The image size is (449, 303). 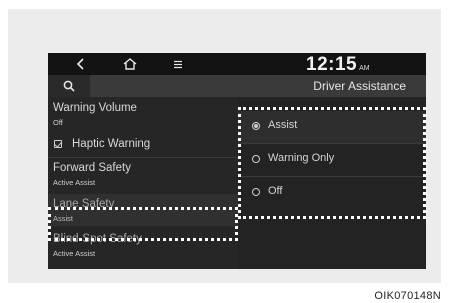 I want to click on search-icon, so click(x=69, y=86).